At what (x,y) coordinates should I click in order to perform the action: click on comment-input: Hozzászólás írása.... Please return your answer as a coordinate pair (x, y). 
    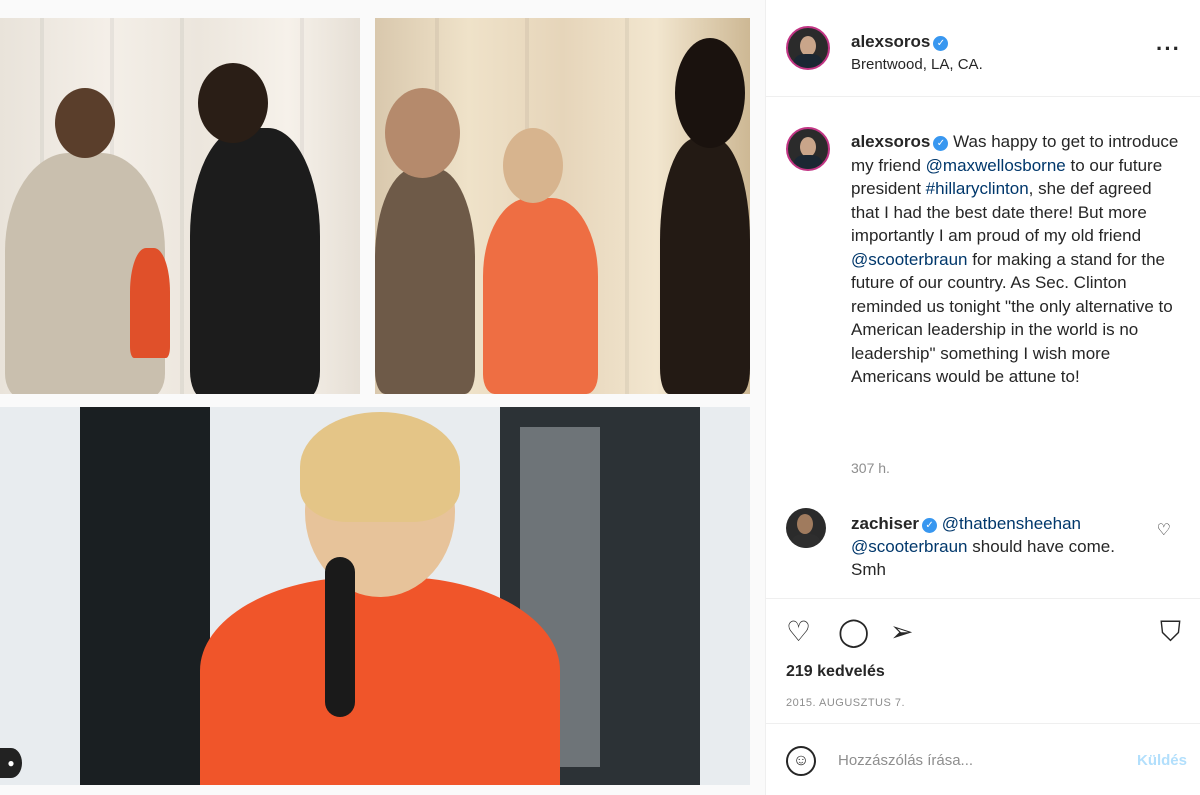
    Looking at the image, I should click on (905, 760).